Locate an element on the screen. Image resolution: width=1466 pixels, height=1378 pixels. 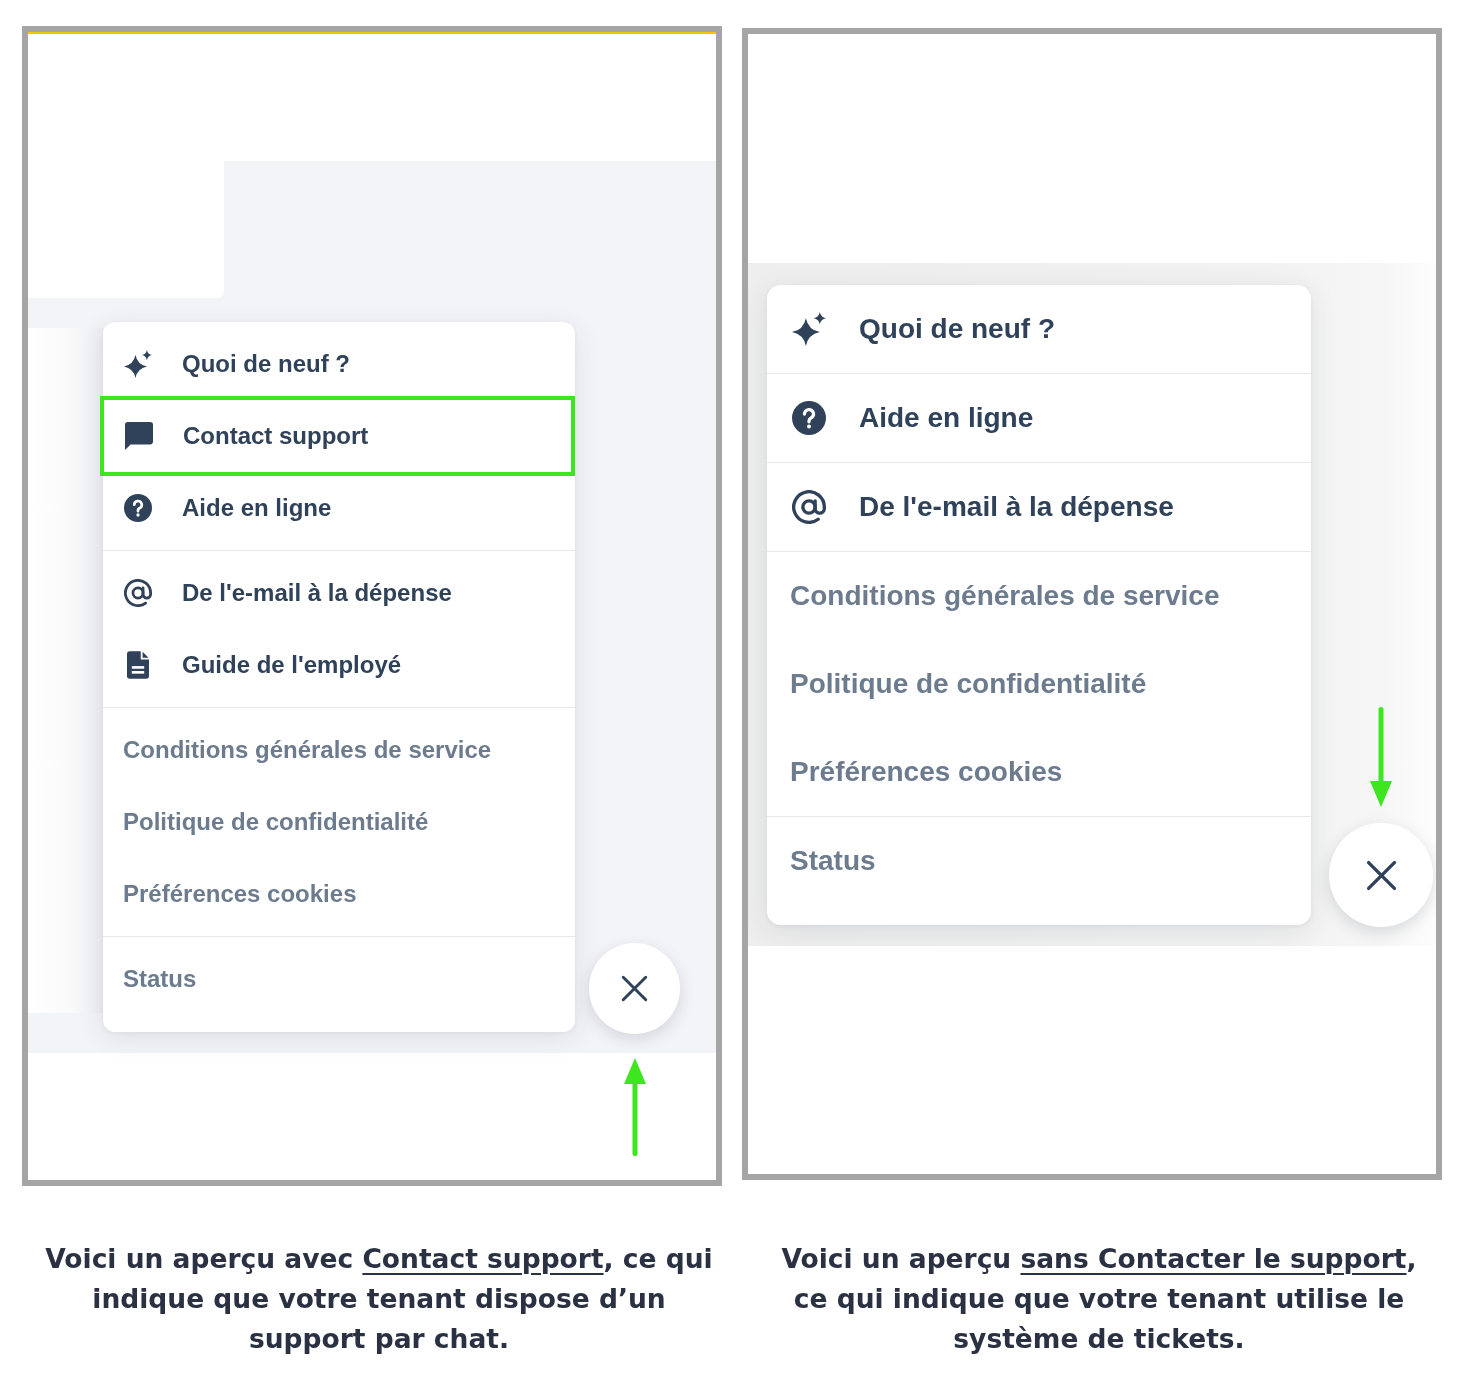
menu-item: Quoi de neuf ? is located at coordinates (1039, 329).